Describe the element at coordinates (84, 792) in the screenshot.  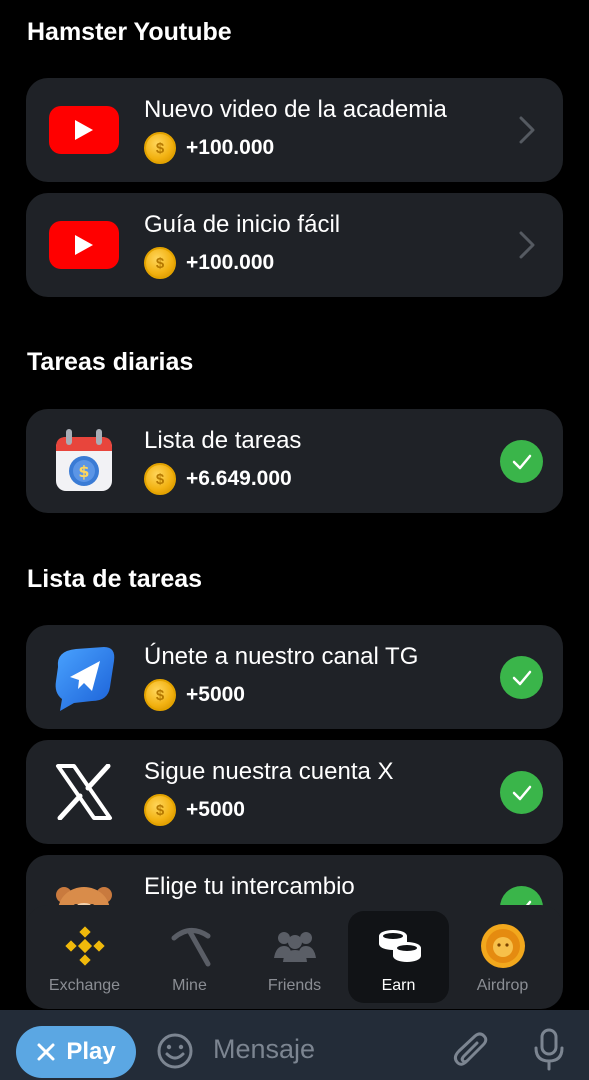
I see `x-logo-icon` at that location.